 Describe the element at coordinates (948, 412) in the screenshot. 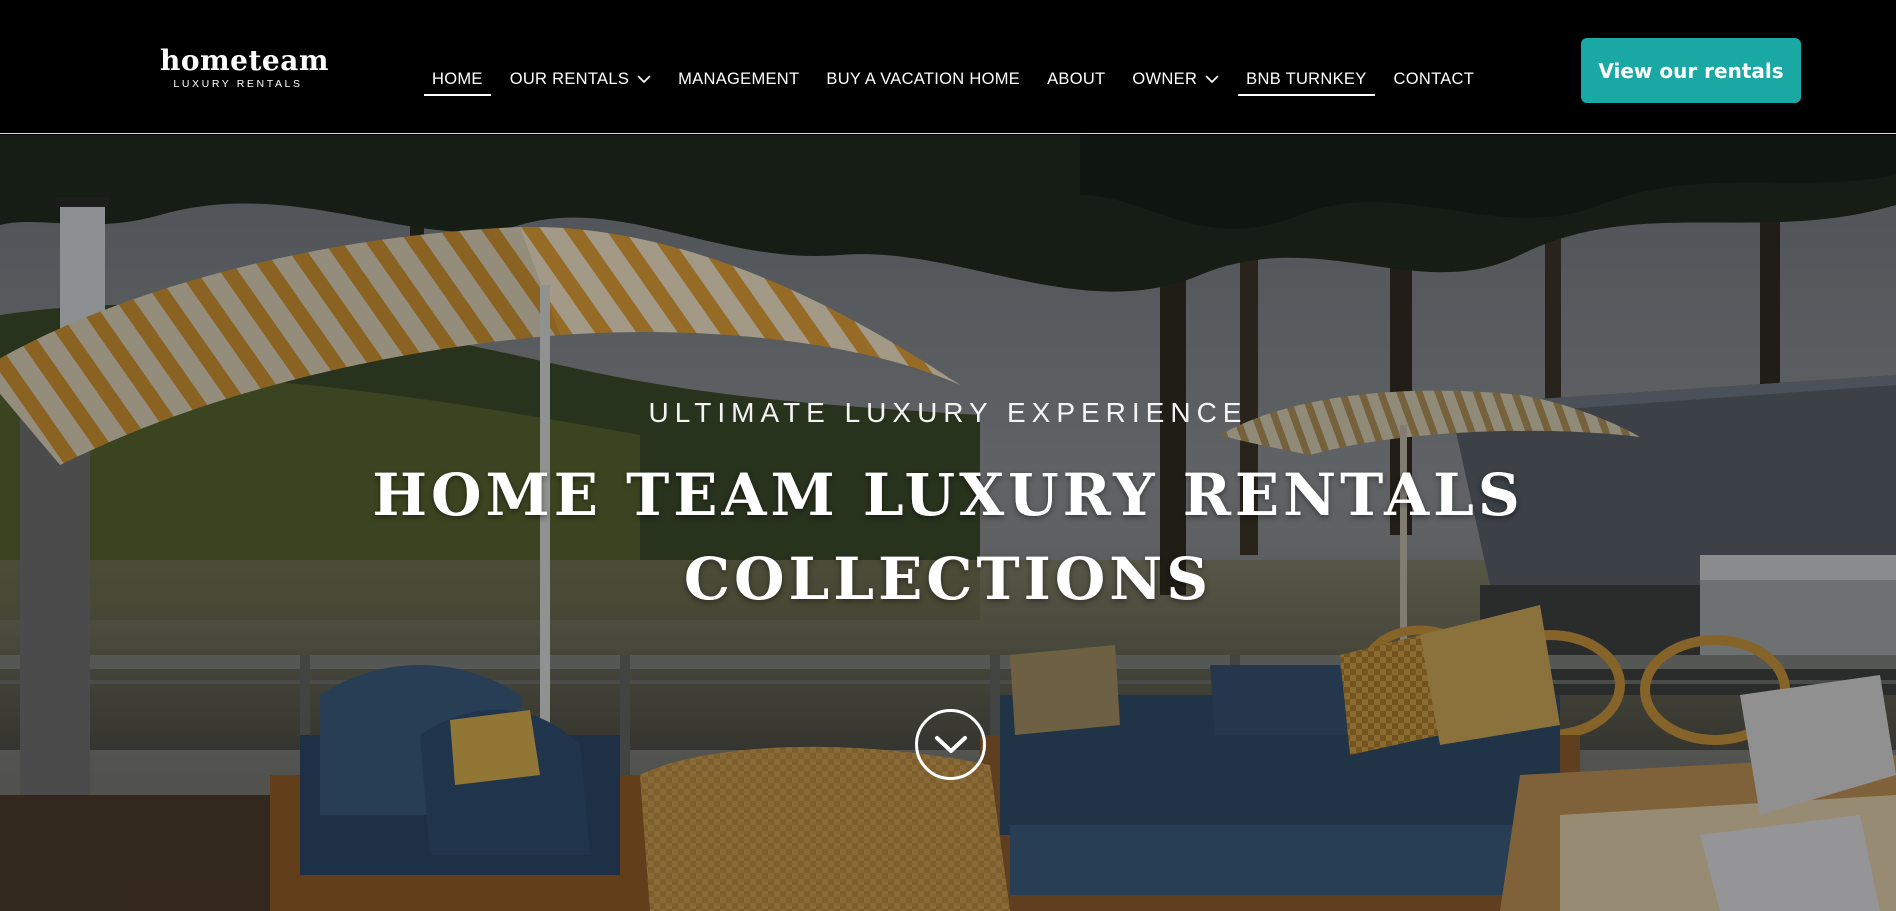

I see `hero-eyebrow: ULTIMATE LUXURY EXPERIENCE` at that location.